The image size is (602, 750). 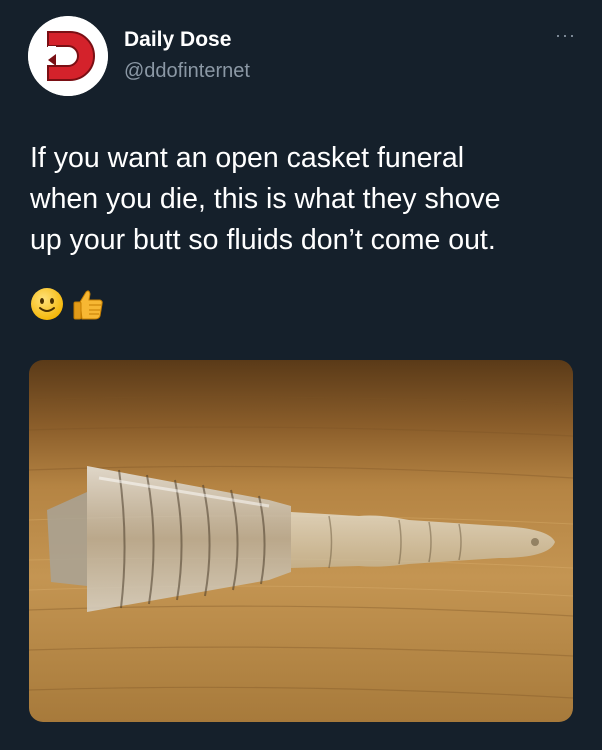 I want to click on author-handle: @ddofinternet, so click(x=187, y=71).